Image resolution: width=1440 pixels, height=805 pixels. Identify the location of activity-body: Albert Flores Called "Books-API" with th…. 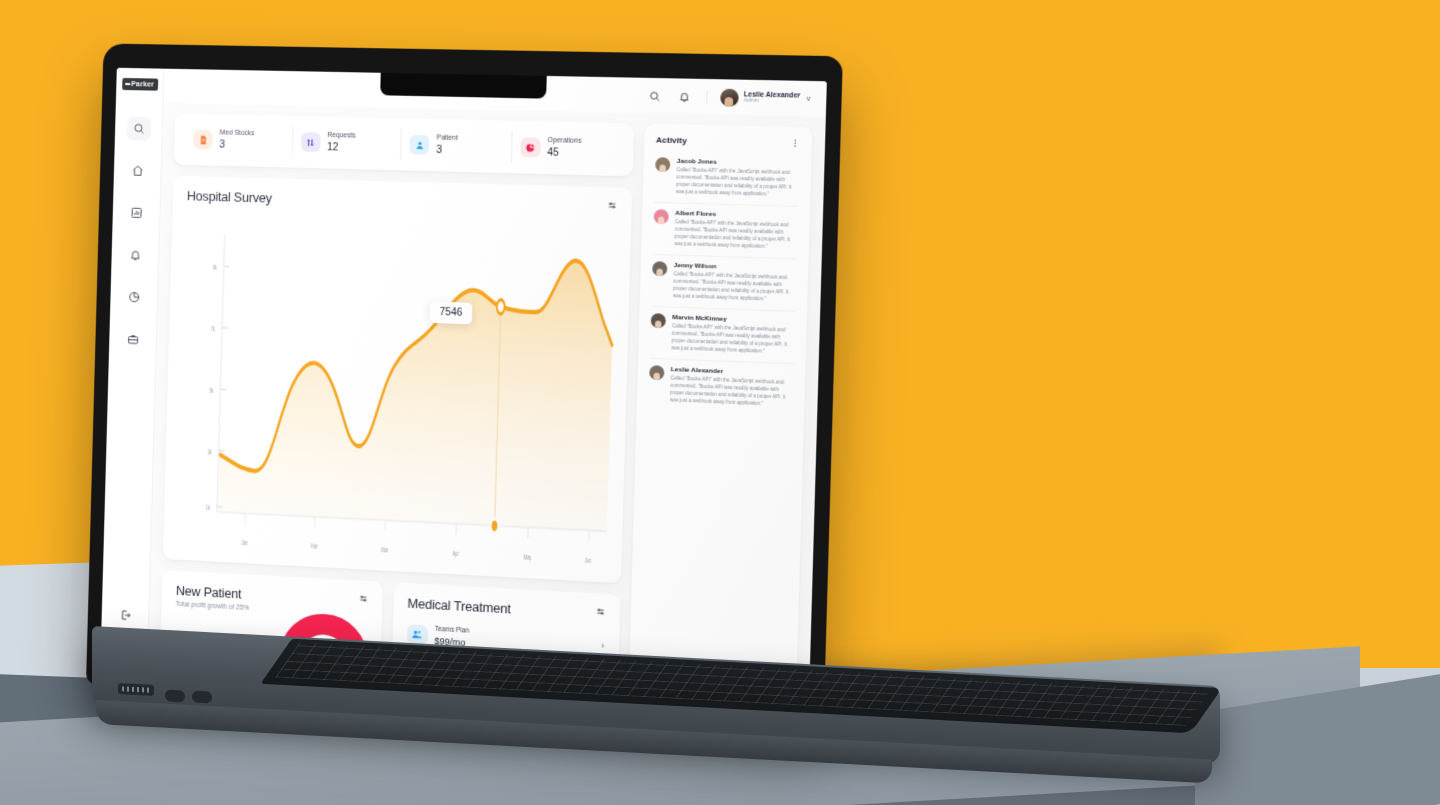
(736, 231).